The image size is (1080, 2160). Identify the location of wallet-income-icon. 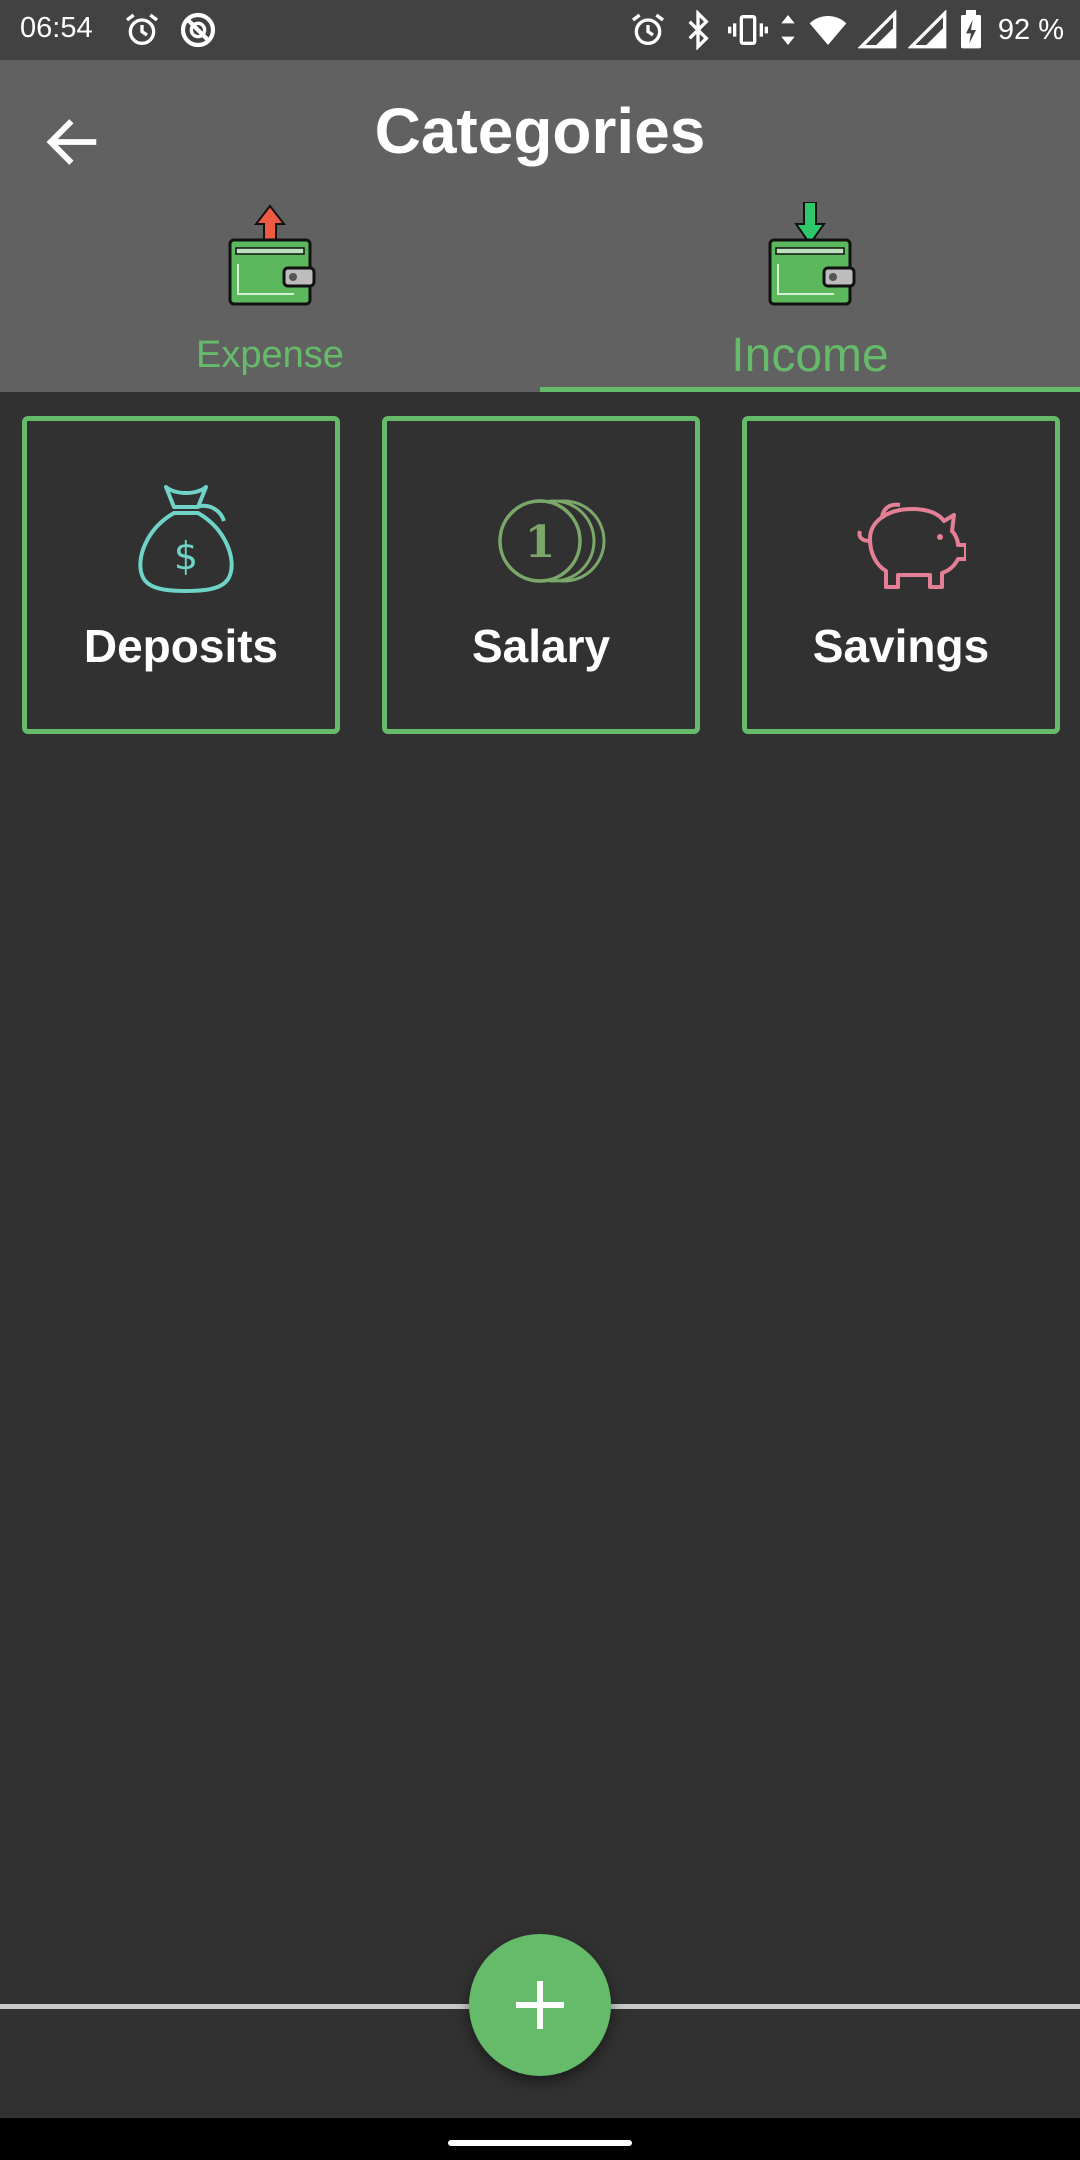
(812, 254).